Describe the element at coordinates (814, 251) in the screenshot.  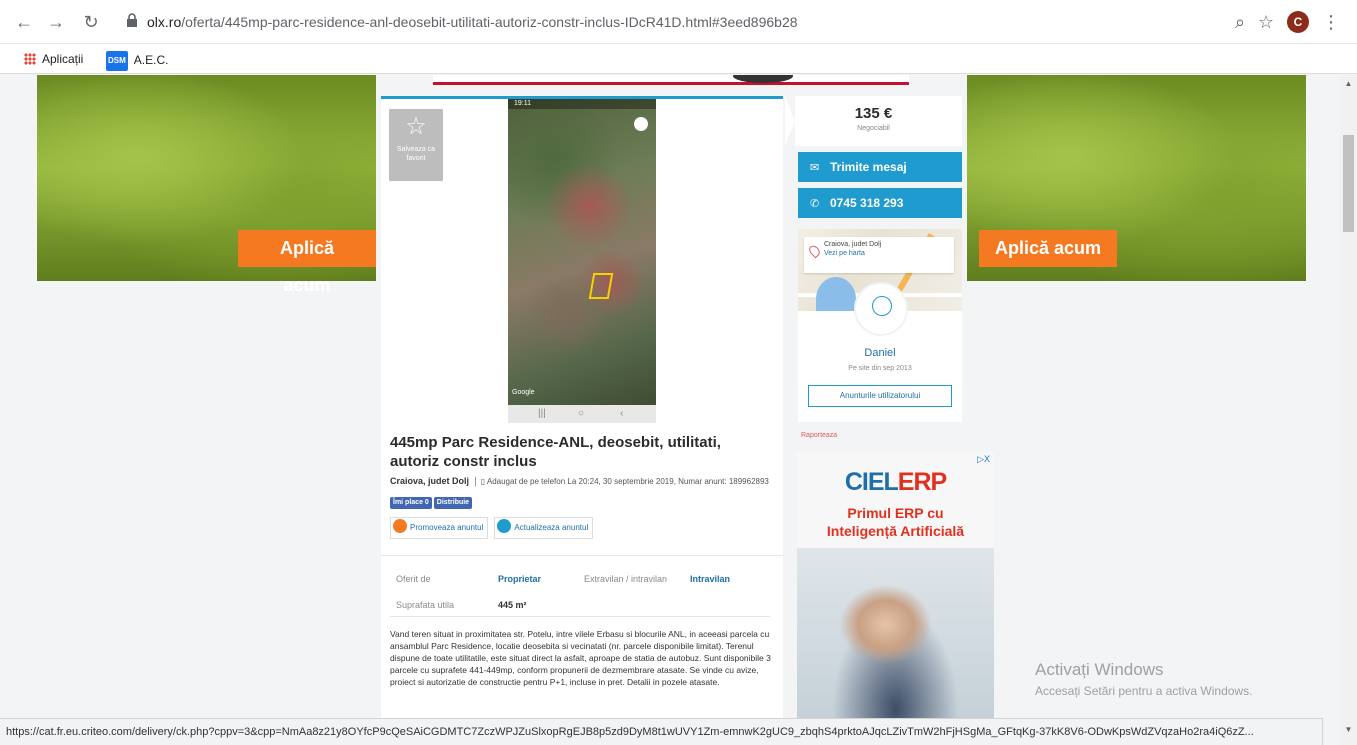
I see `location-pin-icon` at that location.